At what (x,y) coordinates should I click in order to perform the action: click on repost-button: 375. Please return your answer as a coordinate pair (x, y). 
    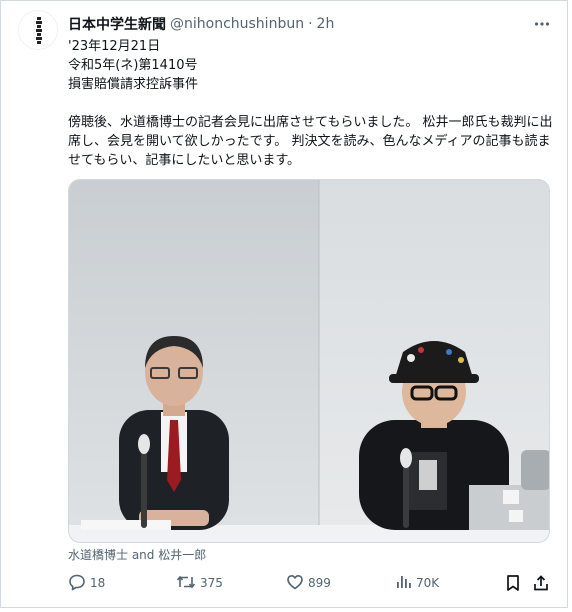
    Looking at the image, I should click on (199, 583).